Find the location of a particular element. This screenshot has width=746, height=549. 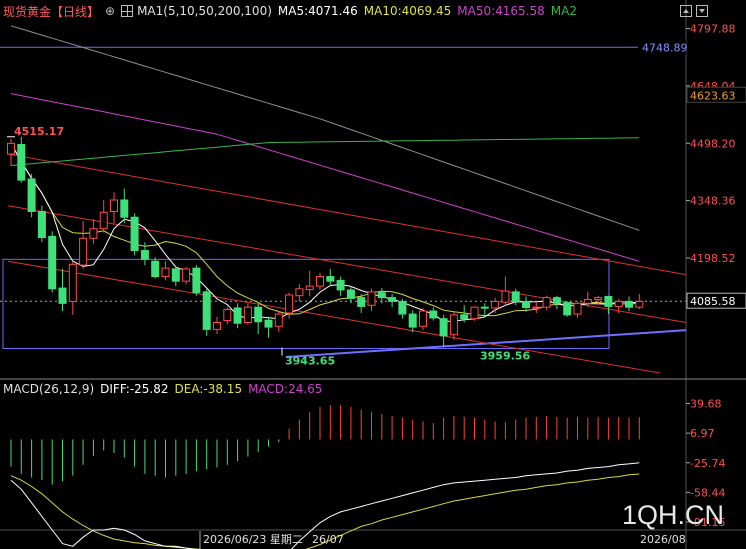

macd-diff: DIFF:-25.82 is located at coordinates (134, 389).